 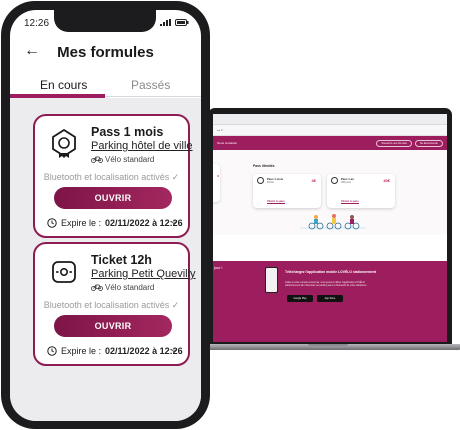 What do you see at coordinates (142, 146) in the screenshot?
I see `parking-link: Parking hôtel de ville` at bounding box center [142, 146].